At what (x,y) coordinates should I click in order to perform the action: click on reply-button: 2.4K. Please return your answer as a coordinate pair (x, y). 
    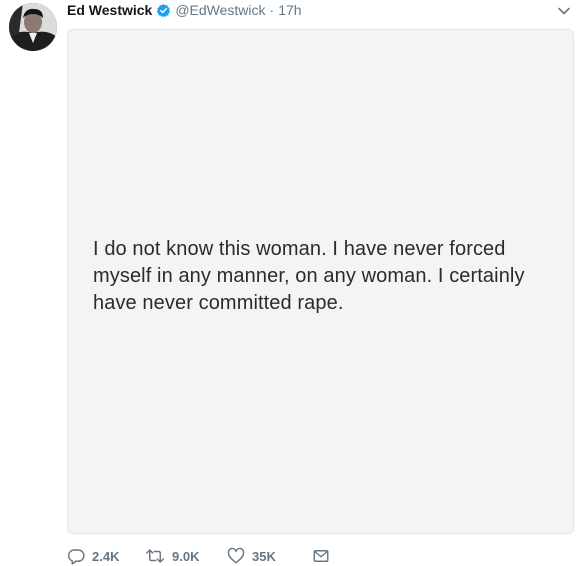
    Looking at the image, I should click on (106, 556).